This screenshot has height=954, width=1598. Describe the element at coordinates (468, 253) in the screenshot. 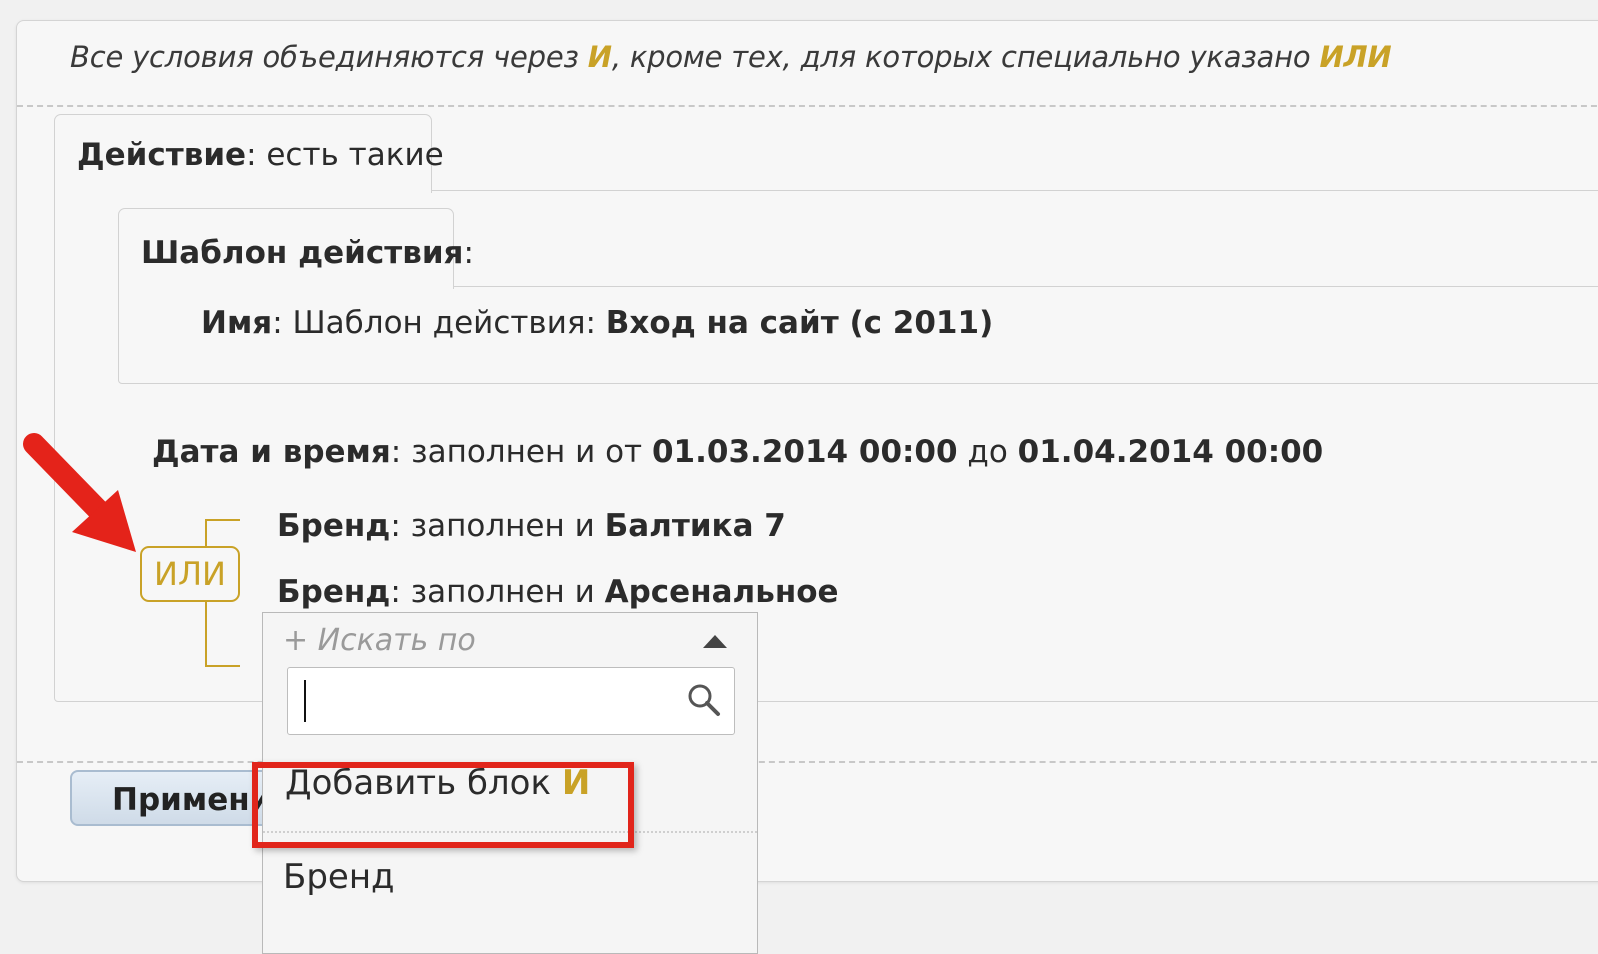

I see `template-tab-suffix: :` at that location.